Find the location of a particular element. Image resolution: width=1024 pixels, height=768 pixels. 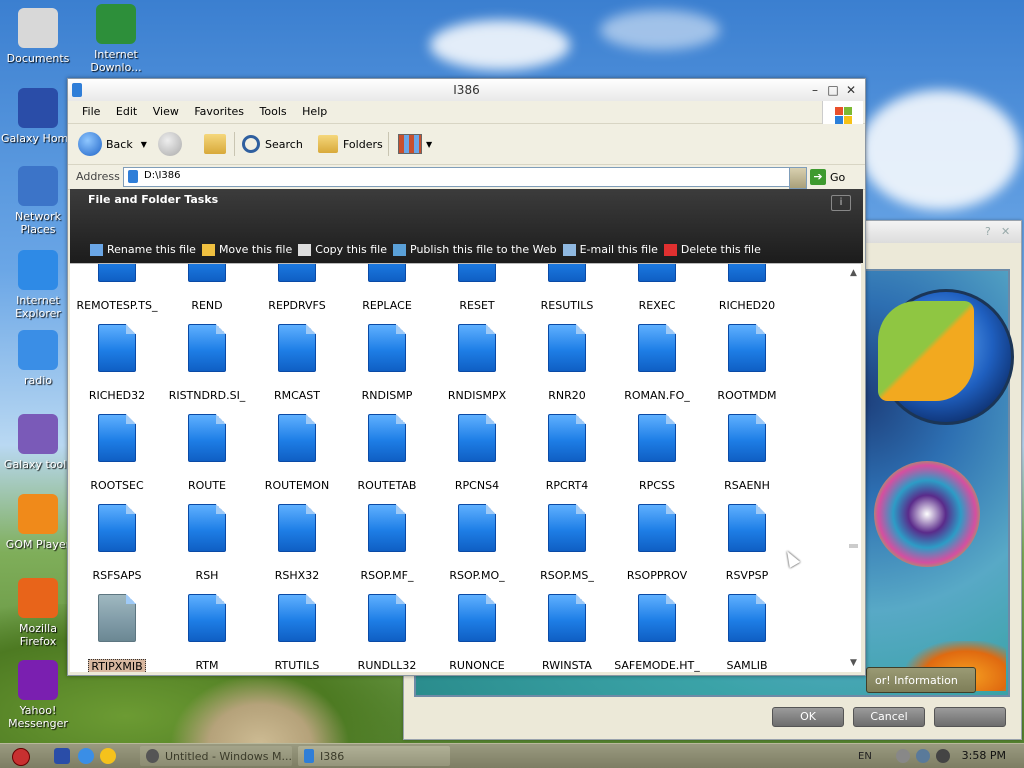

file-item: RNDISMP is located at coordinates (387, 363).